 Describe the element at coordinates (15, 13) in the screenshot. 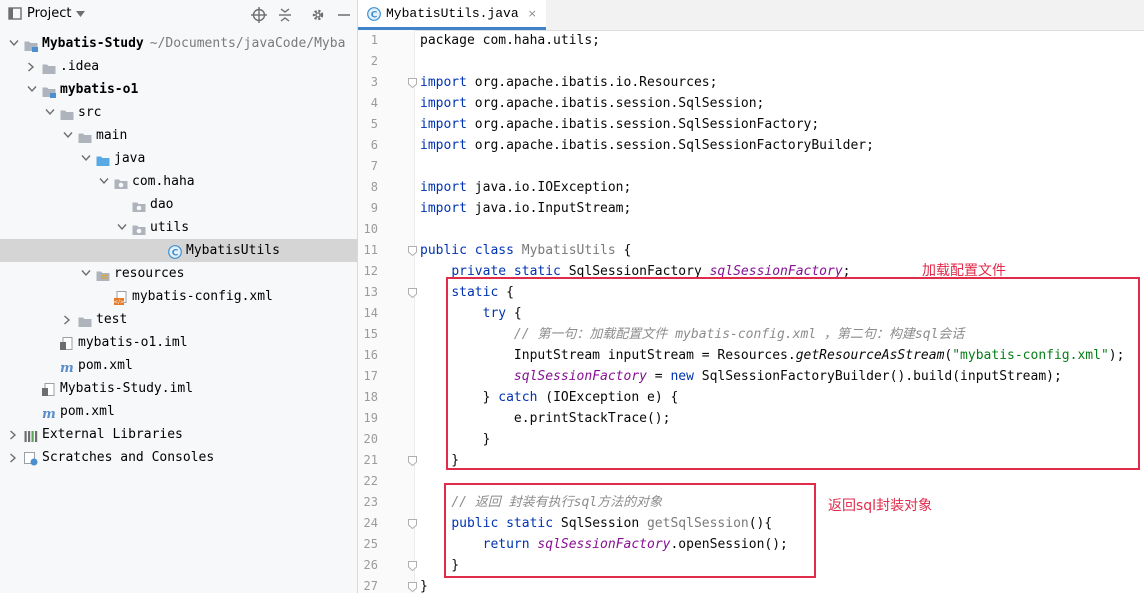

I see `project-view-icon` at that location.